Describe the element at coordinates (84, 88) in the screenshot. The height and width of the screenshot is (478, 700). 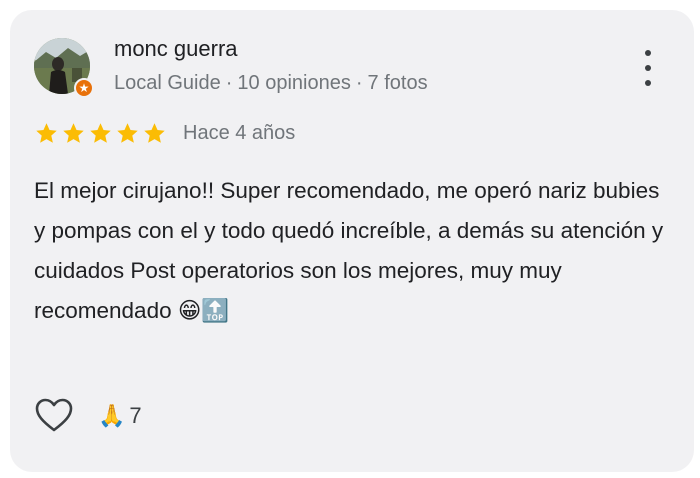
I see `local-guide-star-icon: ★` at that location.